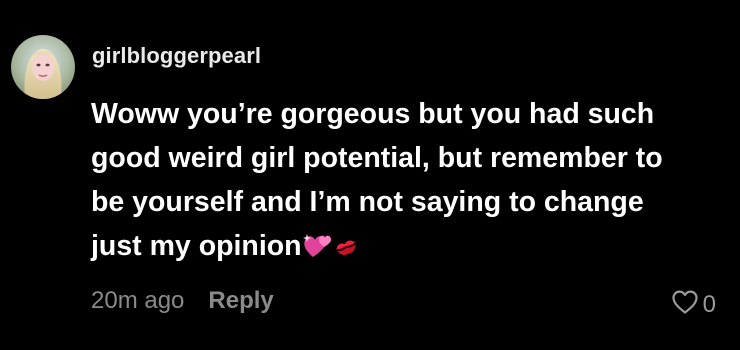  What do you see at coordinates (685, 304) in the screenshot?
I see `heart-outline-icon` at bounding box center [685, 304].